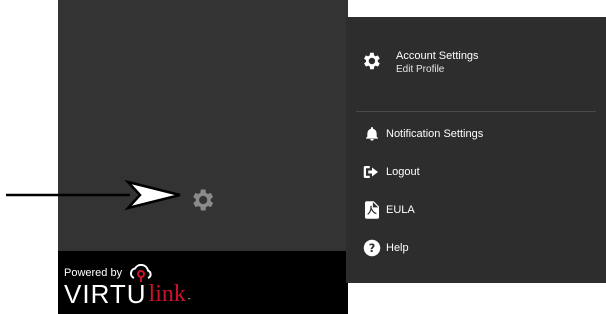 This screenshot has width=606, height=314. I want to click on eula-item: EULA, so click(388, 210).